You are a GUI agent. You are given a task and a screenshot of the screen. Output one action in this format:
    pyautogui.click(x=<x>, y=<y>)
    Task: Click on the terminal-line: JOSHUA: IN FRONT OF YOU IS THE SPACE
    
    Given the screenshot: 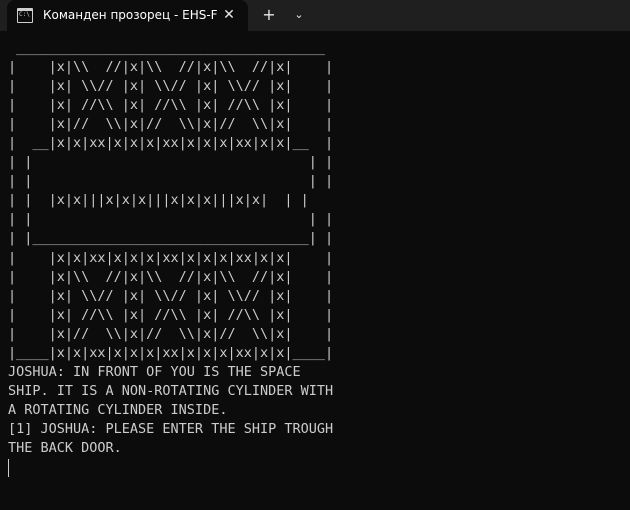 What is the action you would take?
    pyautogui.click(x=154, y=371)
    